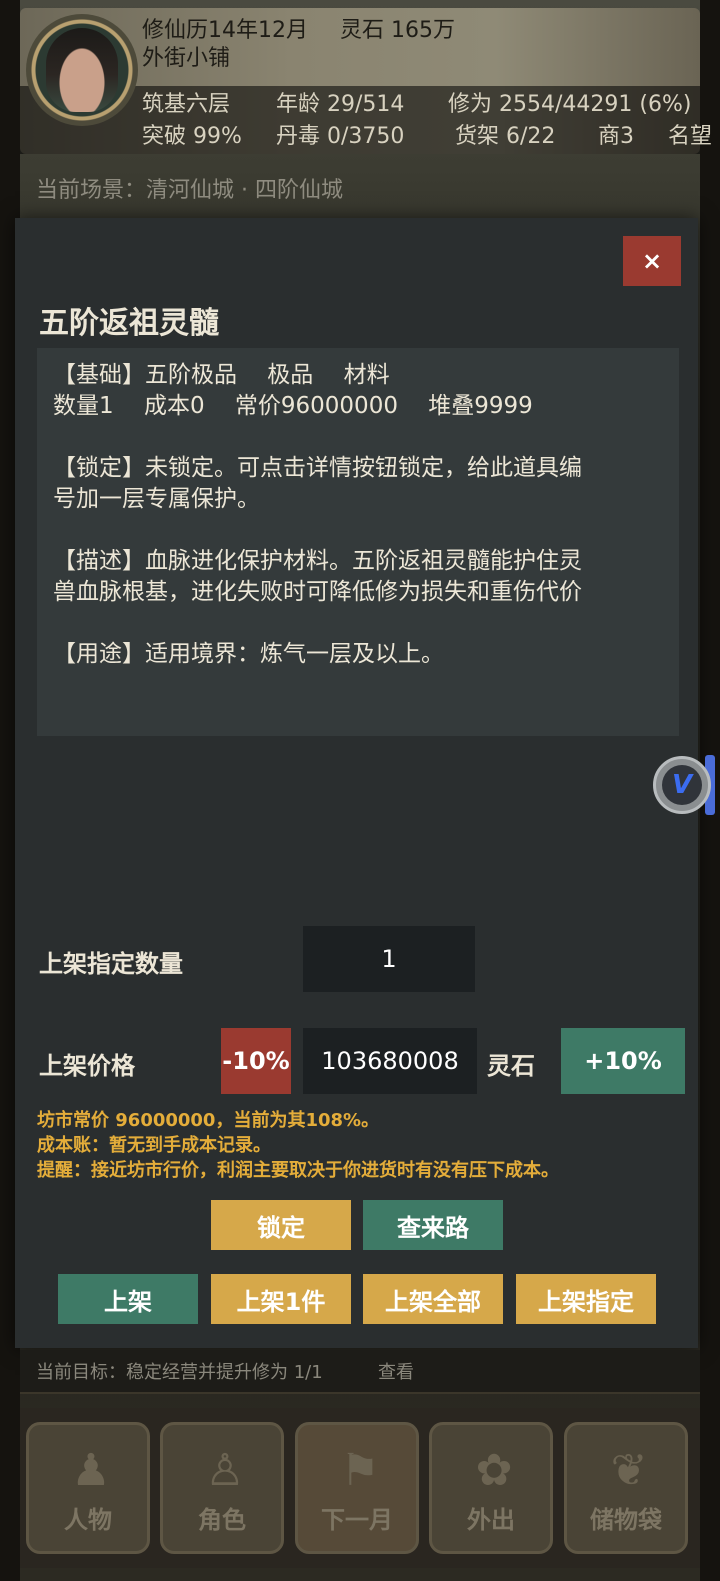  Describe the element at coordinates (491, 1520) in the screenshot. I see `nav-label: 外出` at that location.